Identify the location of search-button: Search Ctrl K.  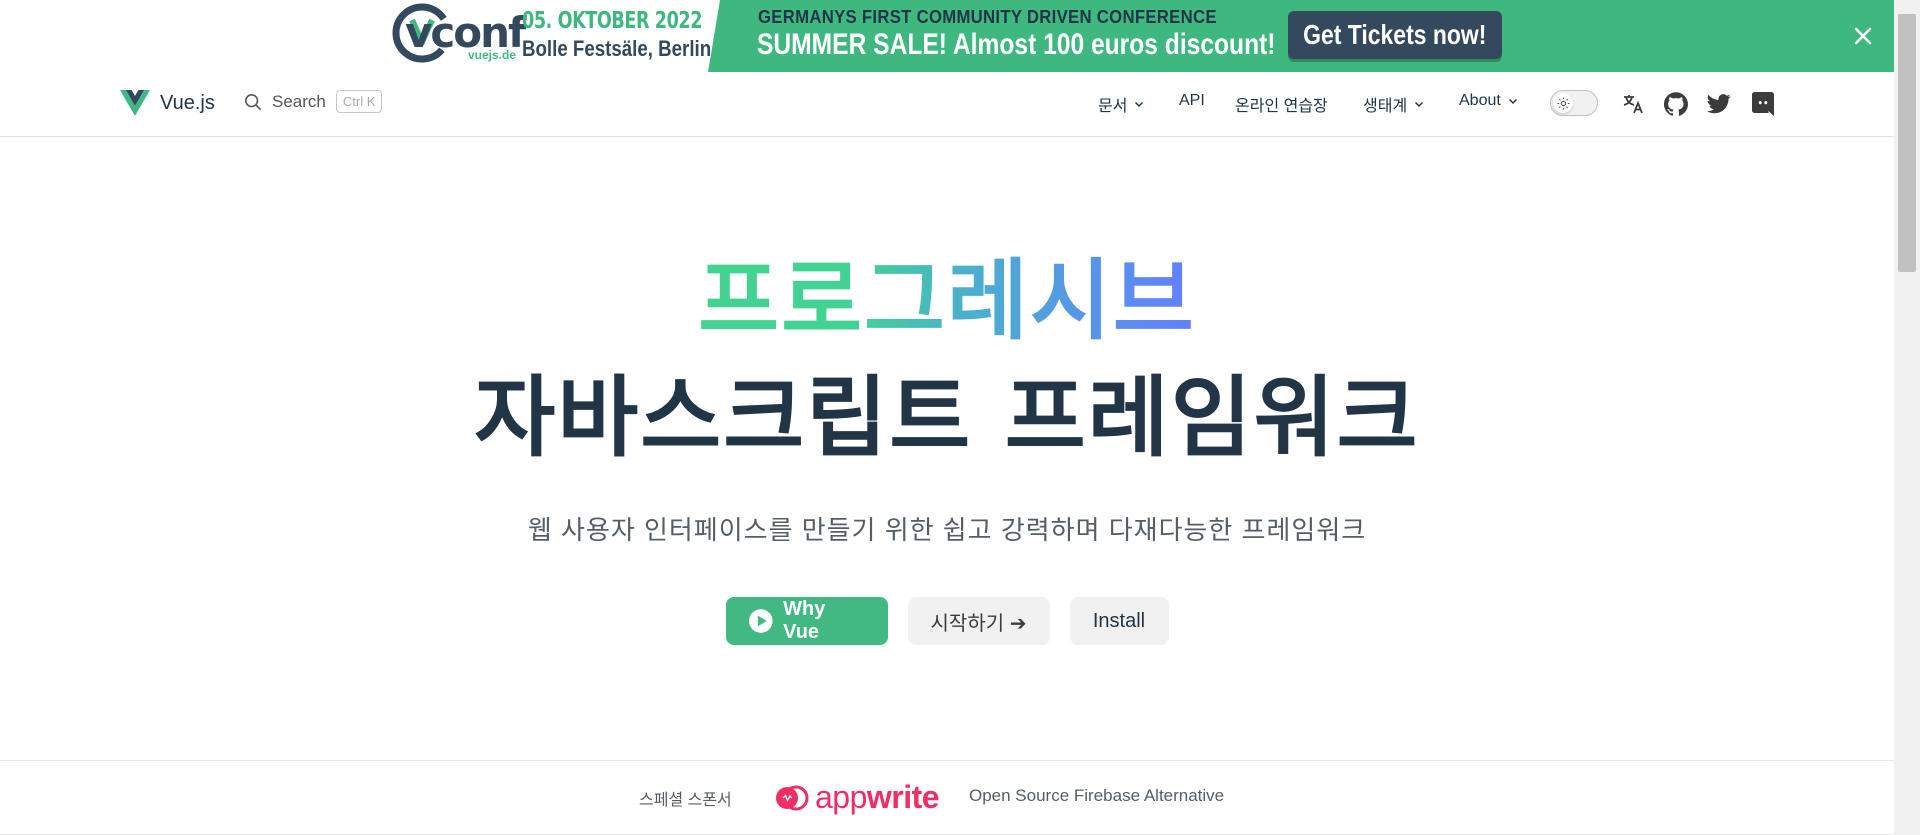
(313, 101).